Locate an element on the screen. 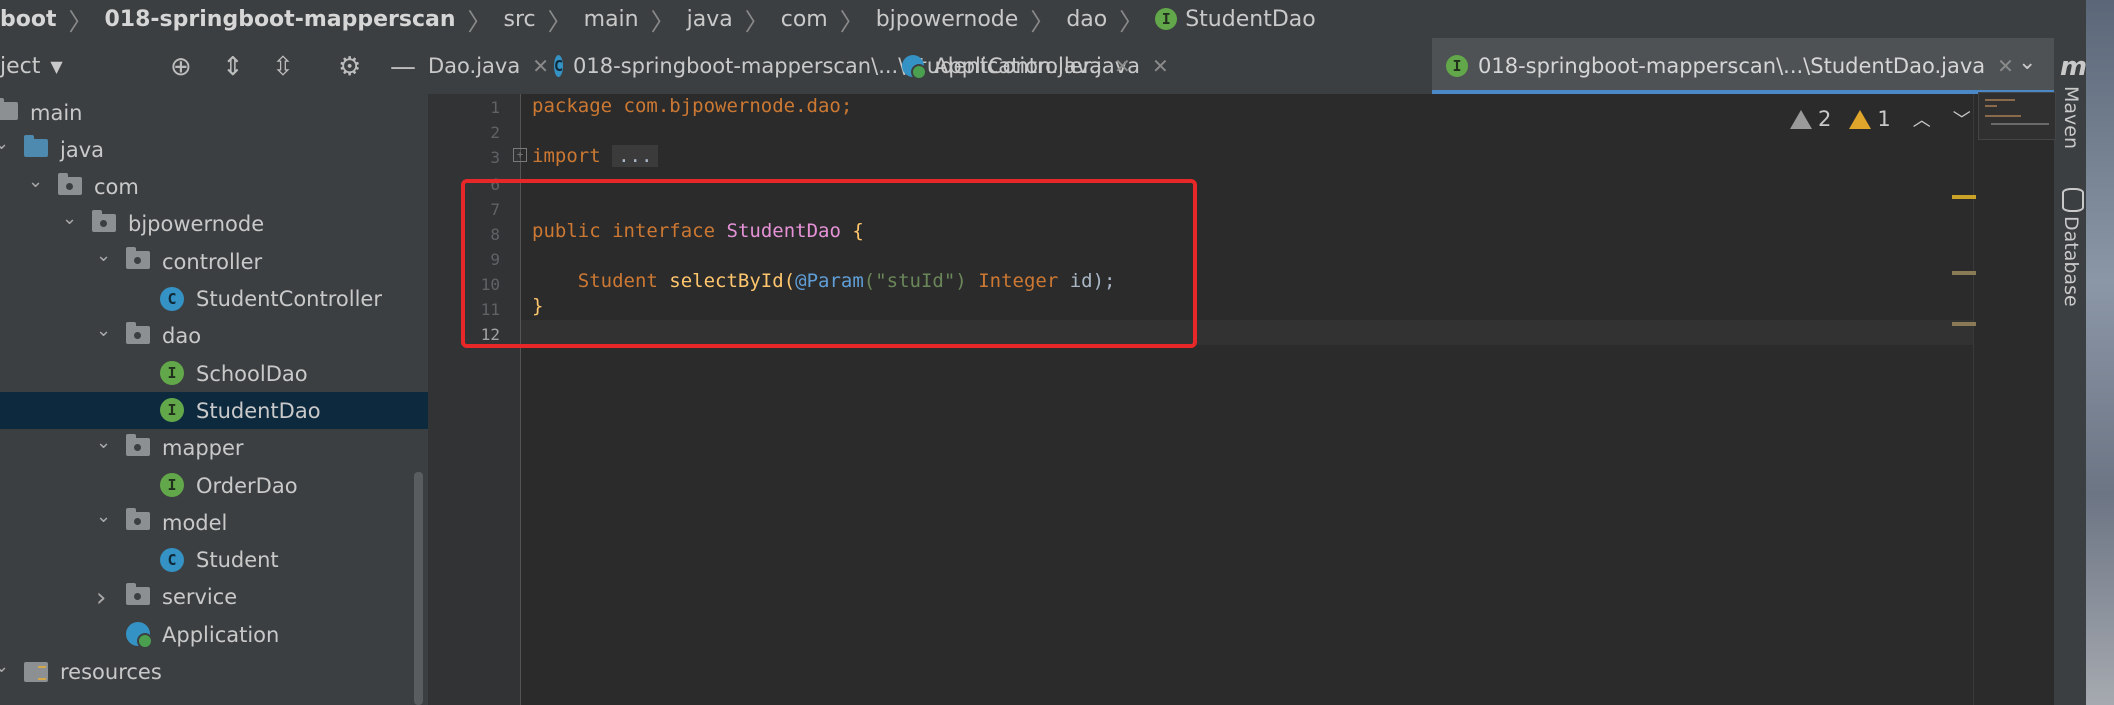 This screenshot has width=2114, height=705. breadcrumb-item: 018-springboot-mapperscan is located at coordinates (280, 19).